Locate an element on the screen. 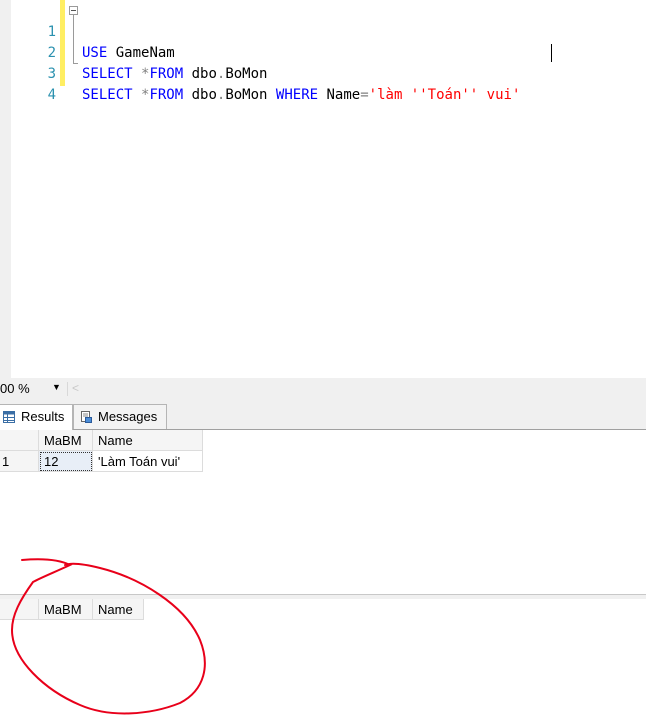 The image size is (646, 719). code-token: 'làm ''Toán'' vui' is located at coordinates (444, 95).